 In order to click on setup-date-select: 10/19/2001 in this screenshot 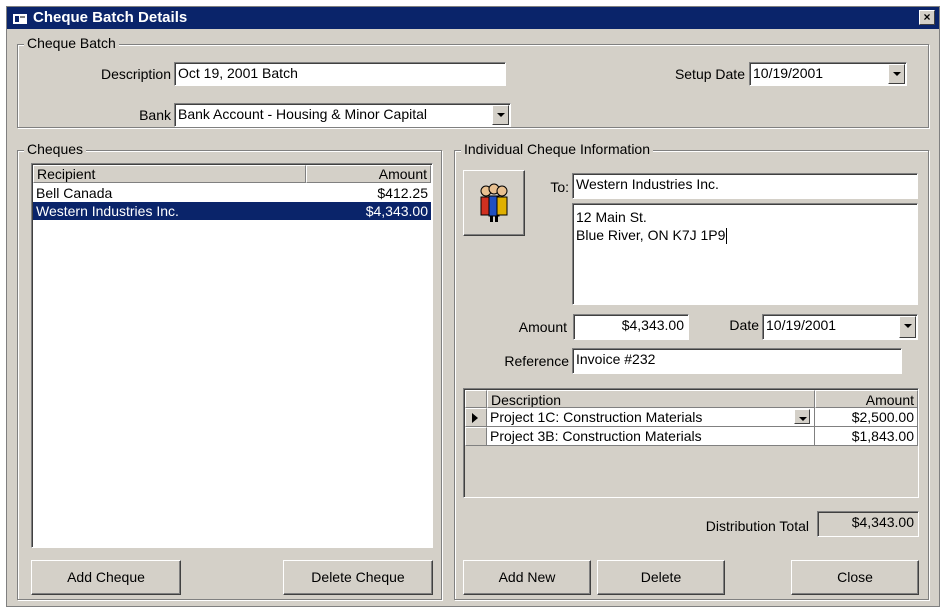, I will do `click(828, 74)`.